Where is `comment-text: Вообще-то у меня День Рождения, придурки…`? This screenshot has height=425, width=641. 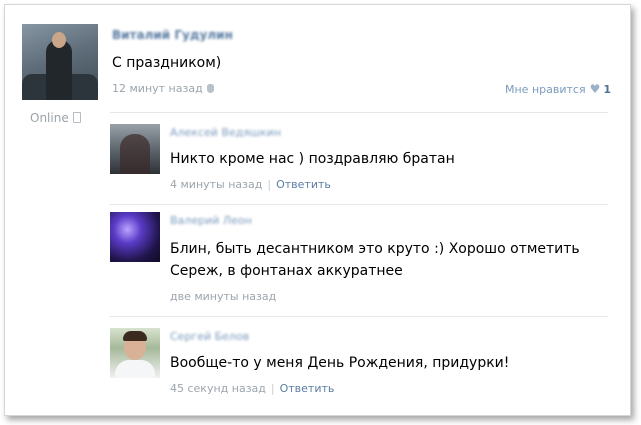
comment-text: Вообще-то у меня День Рождения, придурки… is located at coordinates (340, 363).